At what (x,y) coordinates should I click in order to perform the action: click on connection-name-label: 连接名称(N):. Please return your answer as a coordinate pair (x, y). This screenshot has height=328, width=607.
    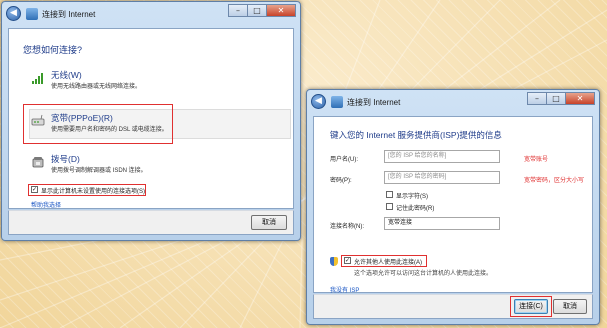
    Looking at the image, I should click on (347, 227).